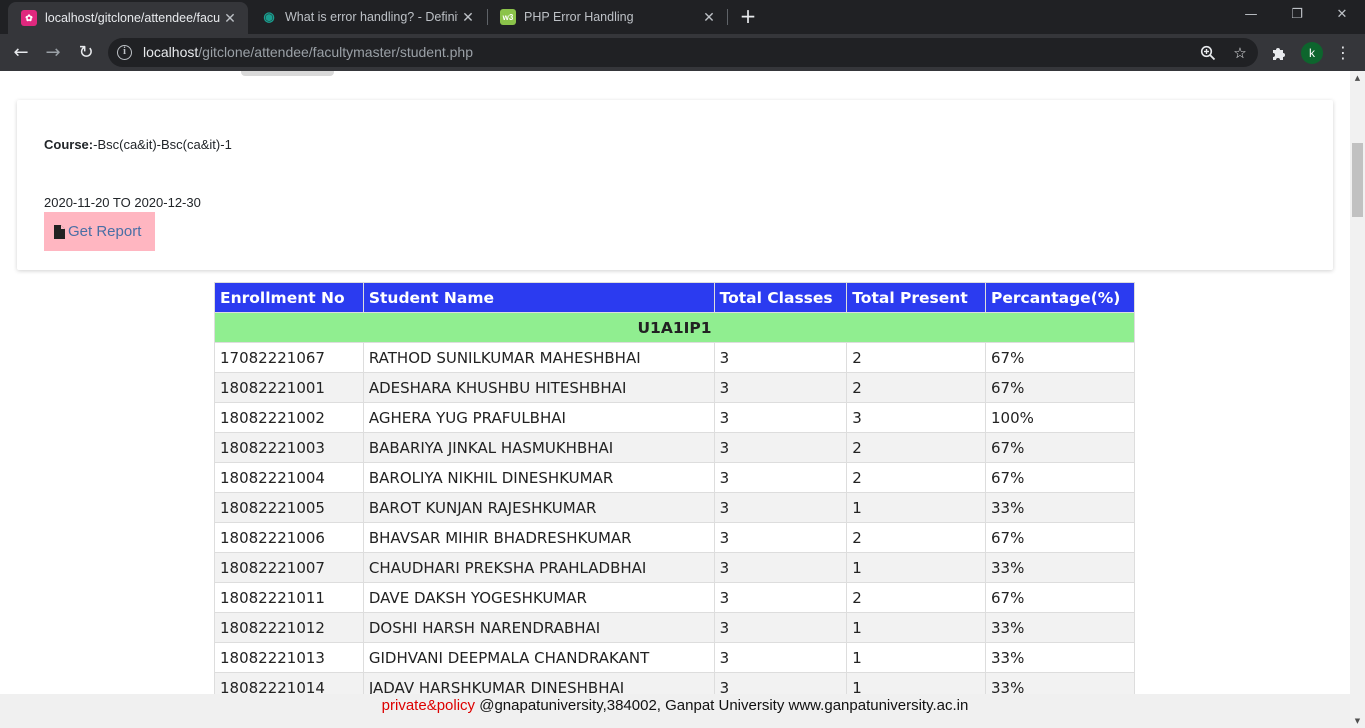 The height and width of the screenshot is (728, 1365). I want to click on enrollment-no-cell: 17082221067, so click(289, 357).